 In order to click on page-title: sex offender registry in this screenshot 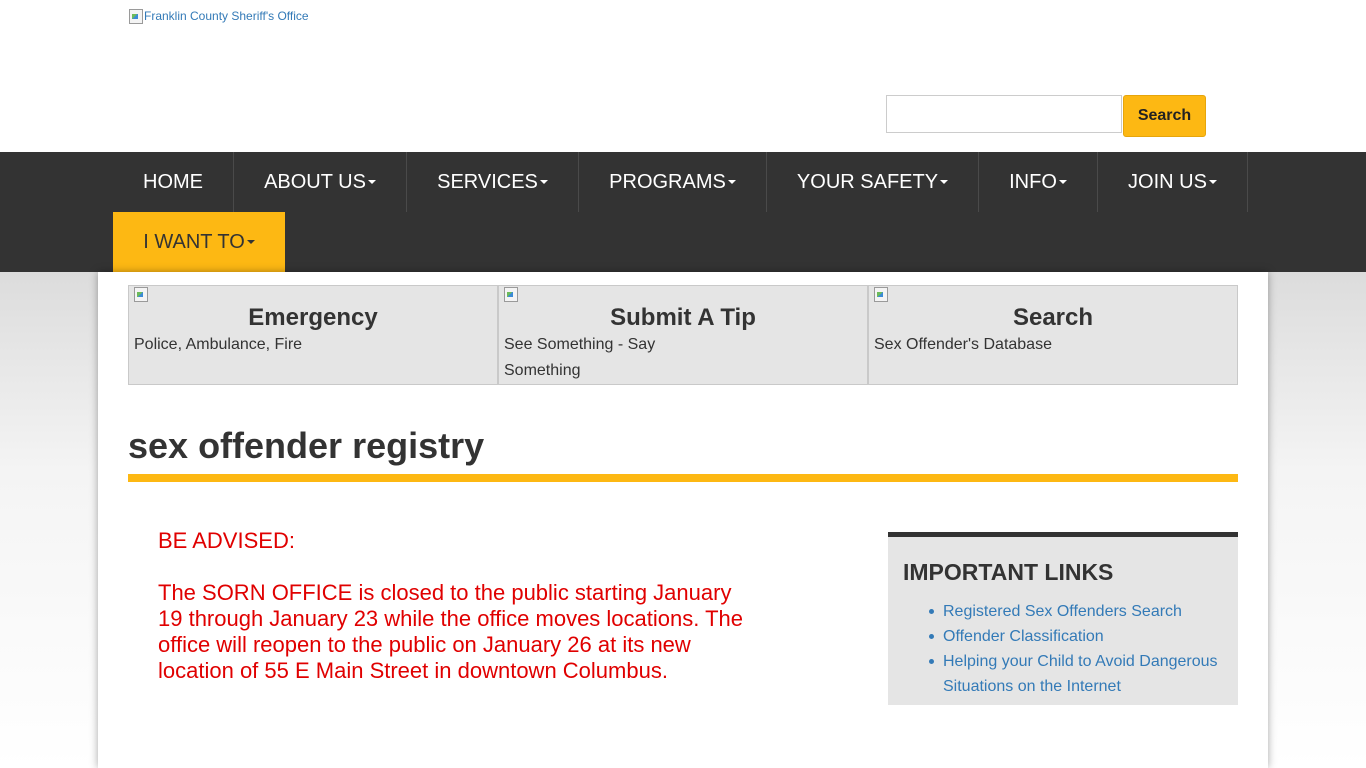, I will do `click(306, 445)`.